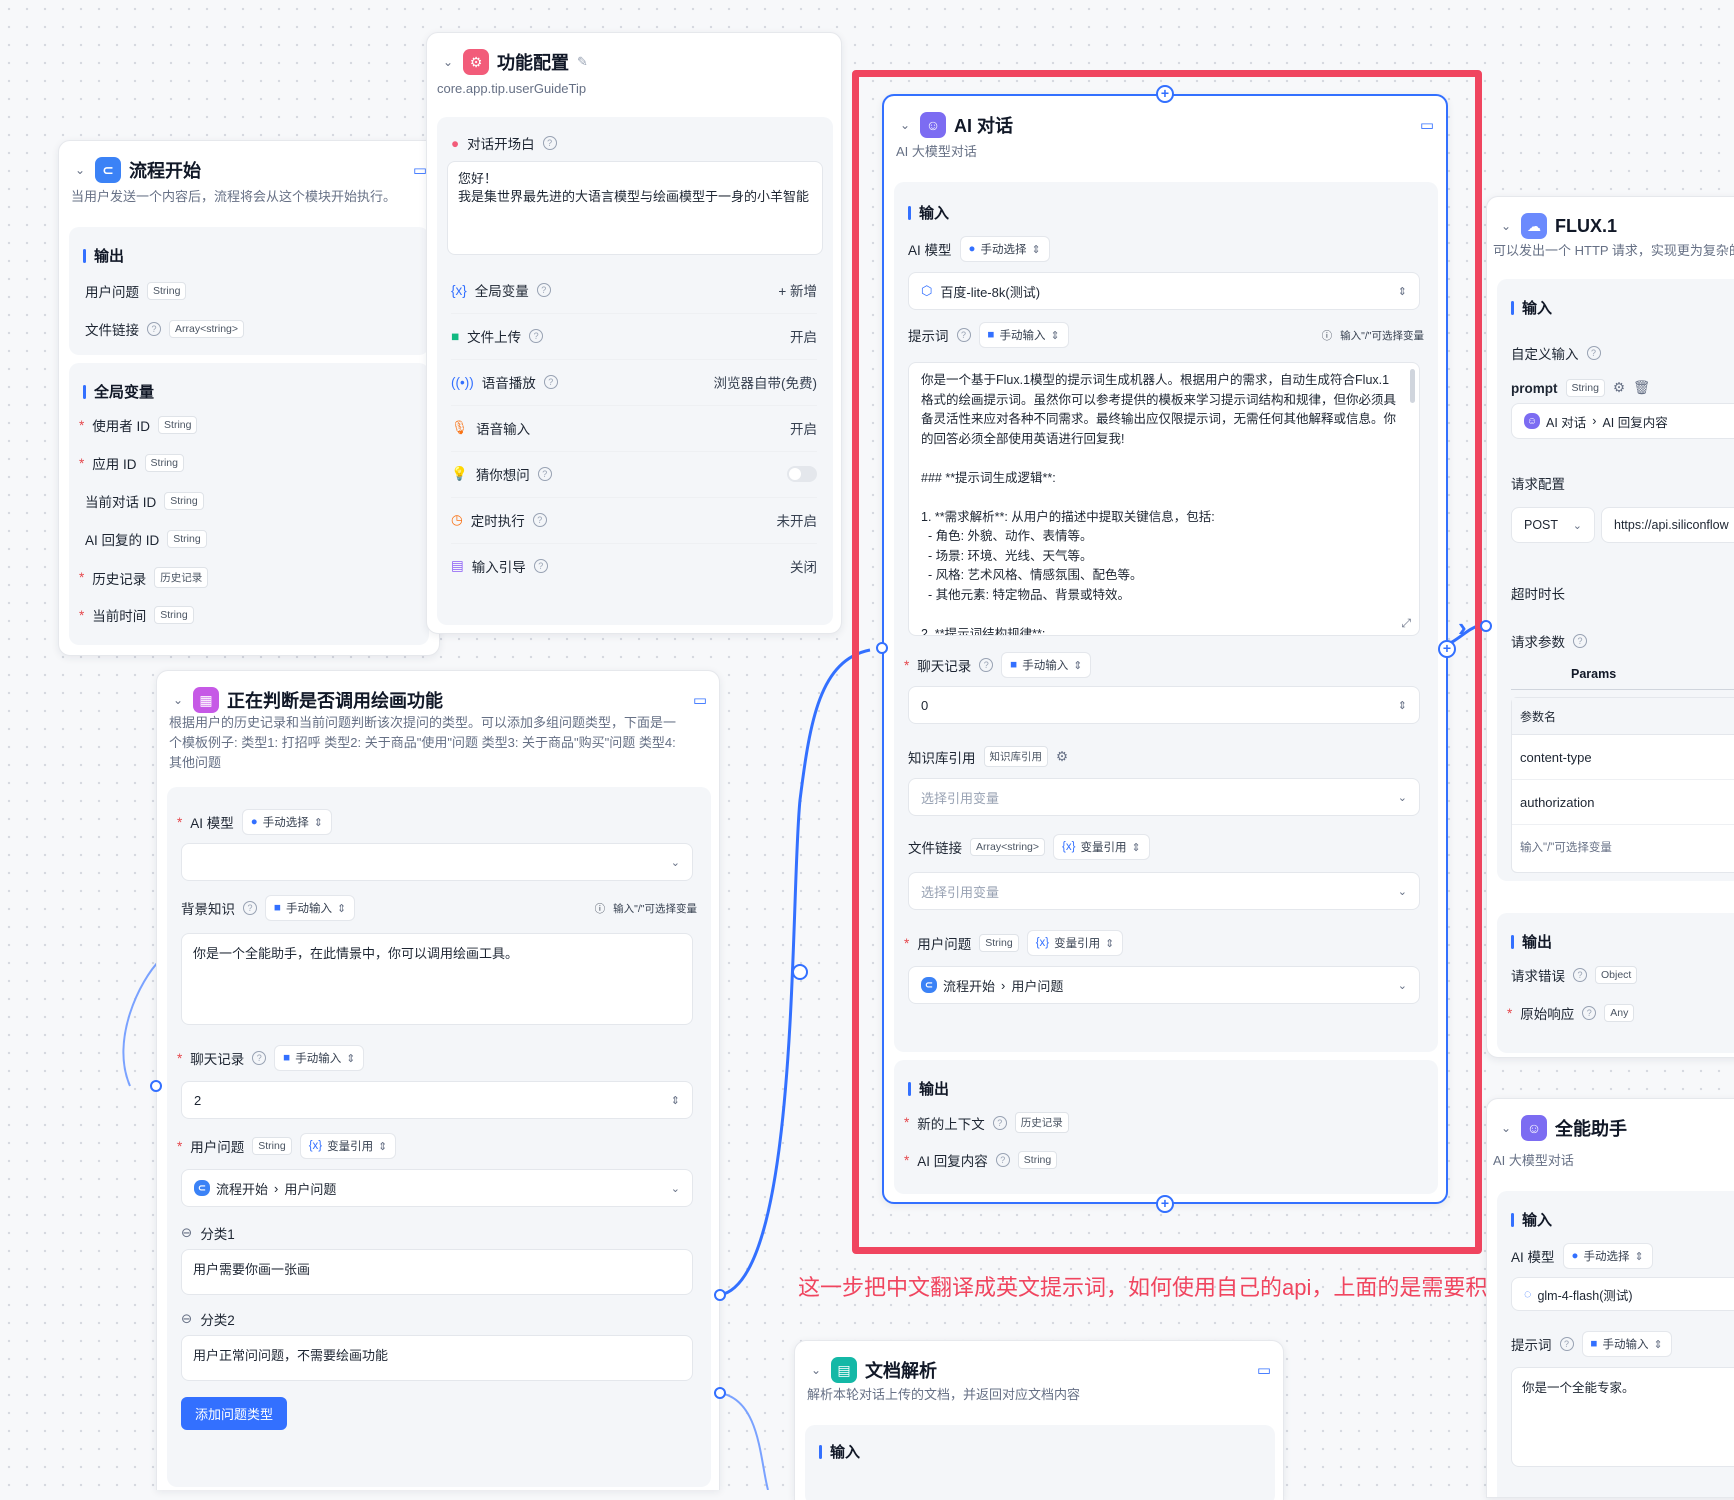 The height and width of the screenshot is (1500, 1734). What do you see at coordinates (234, 1413) in the screenshot?
I see `add-category-button: 添加问题类型` at bounding box center [234, 1413].